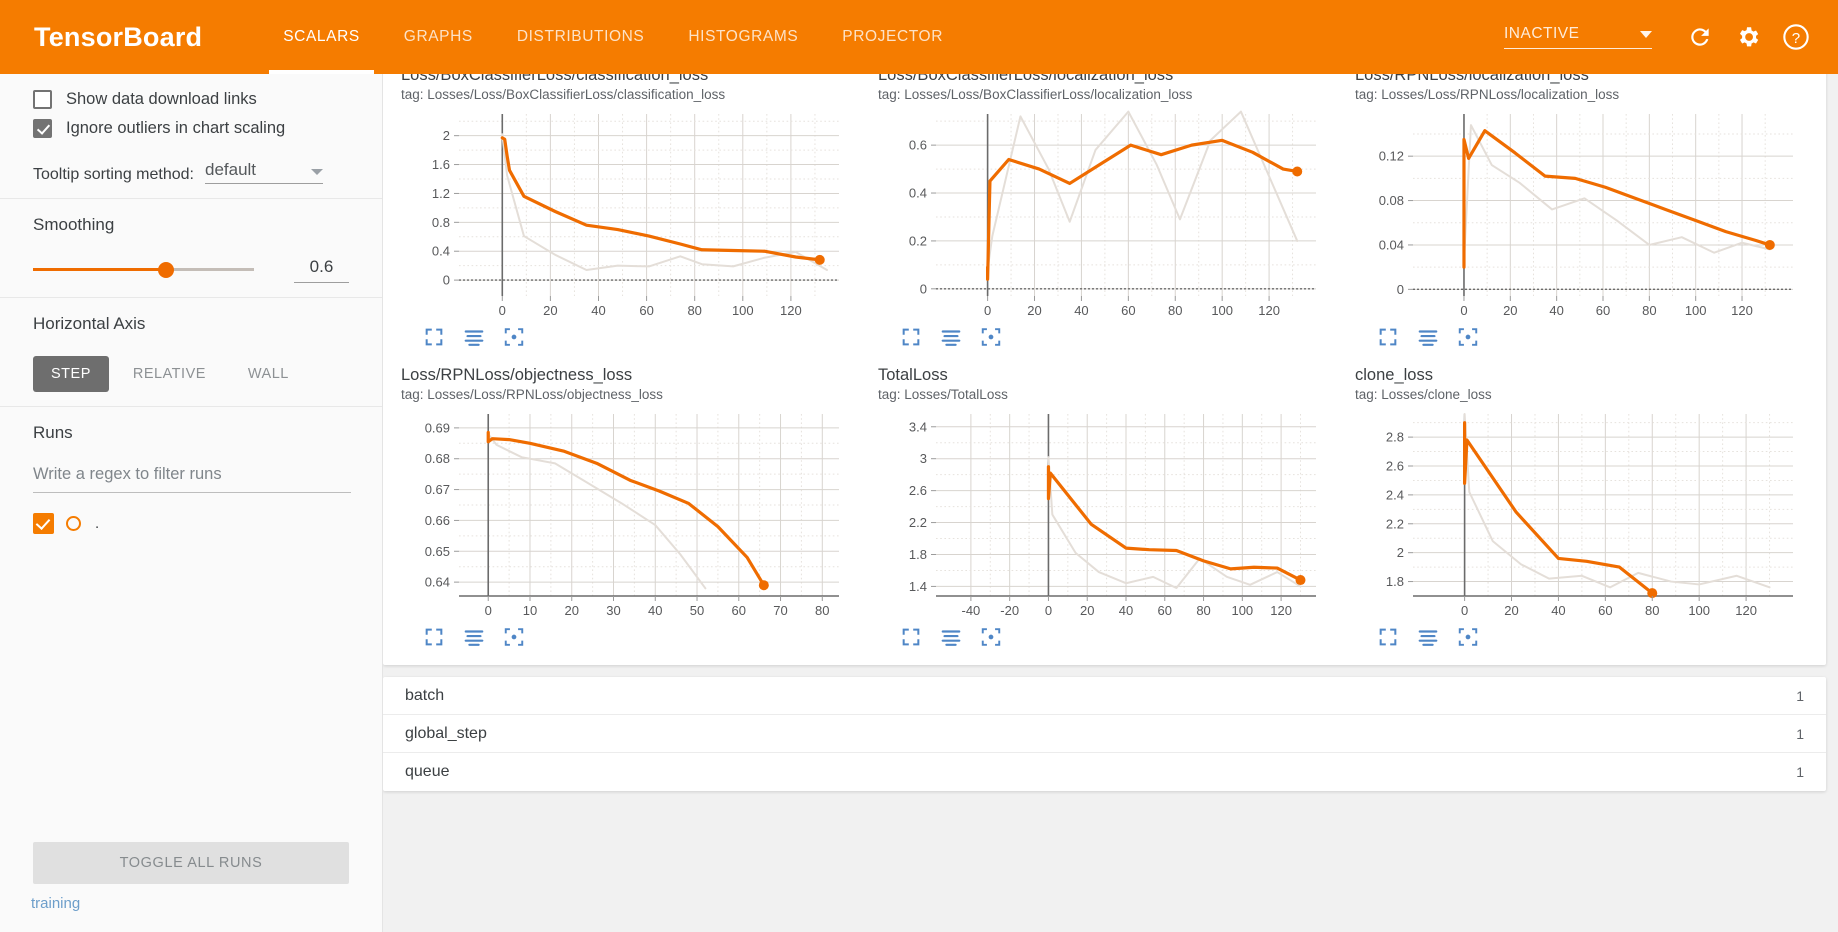 This screenshot has width=1838, height=932. Describe the element at coordinates (191, 172) in the screenshot. I see `tooltip-sorting-row: Tooltip sorting method: default` at that location.